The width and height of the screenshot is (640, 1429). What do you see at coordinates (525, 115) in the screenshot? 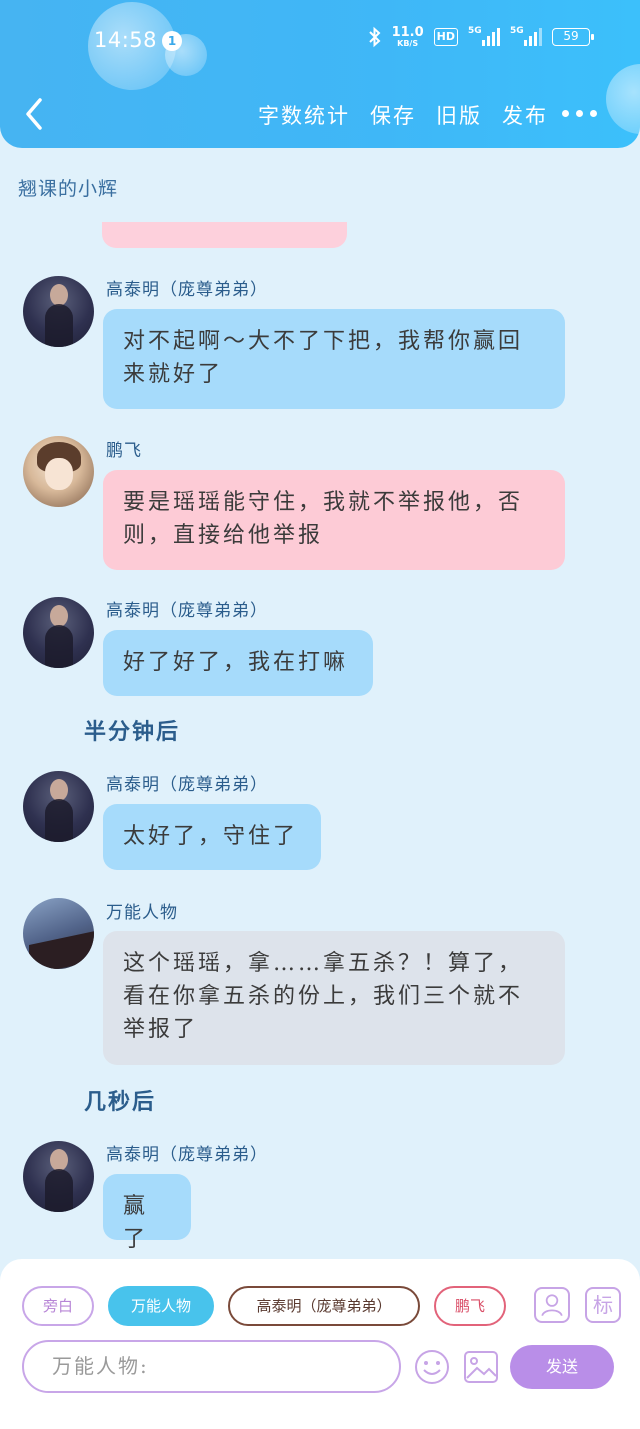
I see `publish-button: 发布` at bounding box center [525, 115].